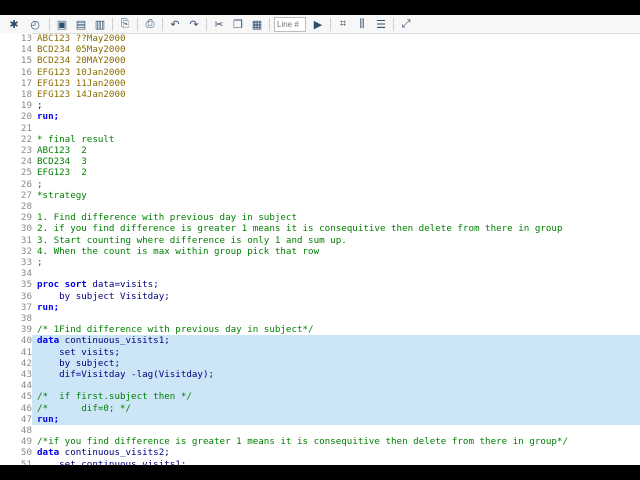 This screenshot has height=480, width=640. I want to click on save-as-icon: ▤, so click(81, 24).